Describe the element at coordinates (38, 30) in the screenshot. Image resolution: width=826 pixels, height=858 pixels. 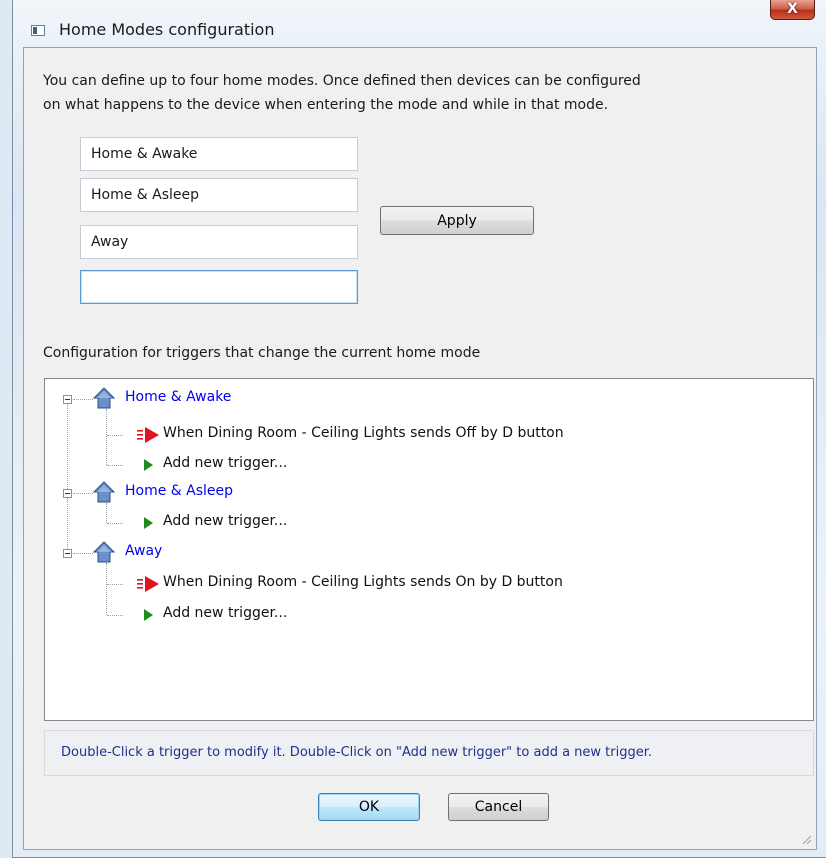
I see `app-window-icon` at that location.